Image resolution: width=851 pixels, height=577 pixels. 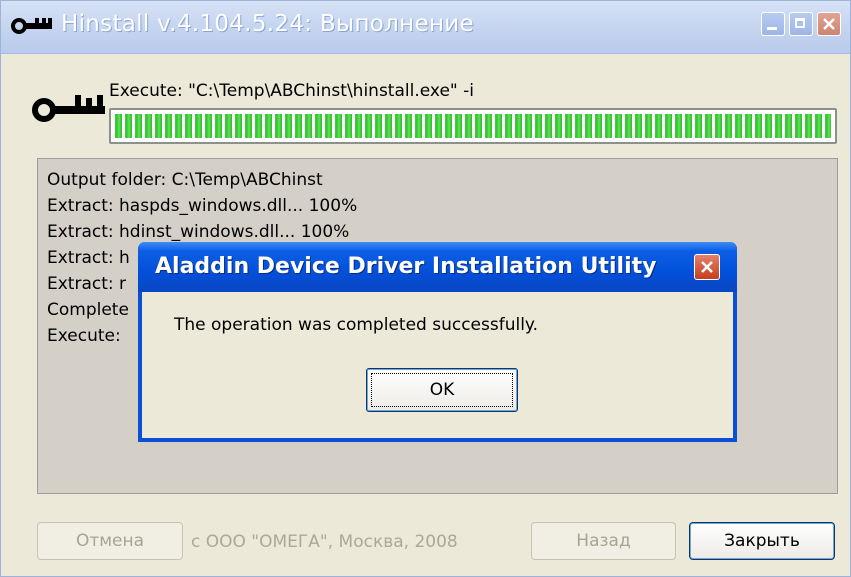 I want to click on back-button: Назад, so click(x=603, y=541).